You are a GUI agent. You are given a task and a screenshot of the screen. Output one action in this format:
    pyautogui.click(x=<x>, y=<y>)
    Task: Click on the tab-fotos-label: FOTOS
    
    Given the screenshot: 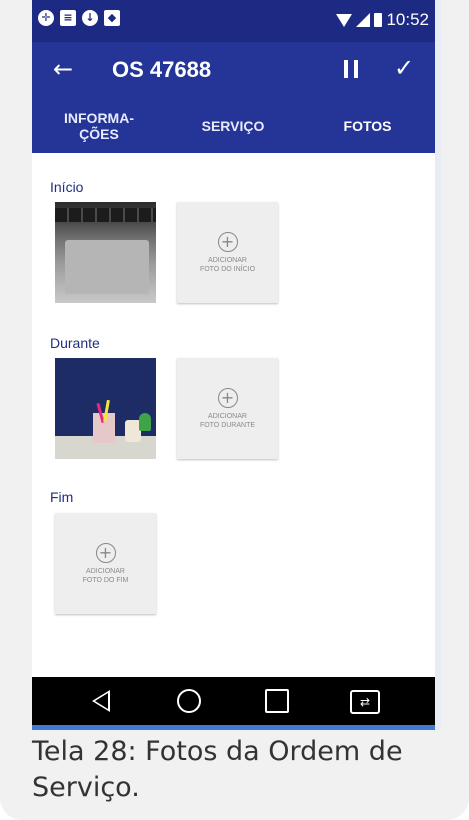 What is the action you would take?
    pyautogui.click(x=367, y=125)
    